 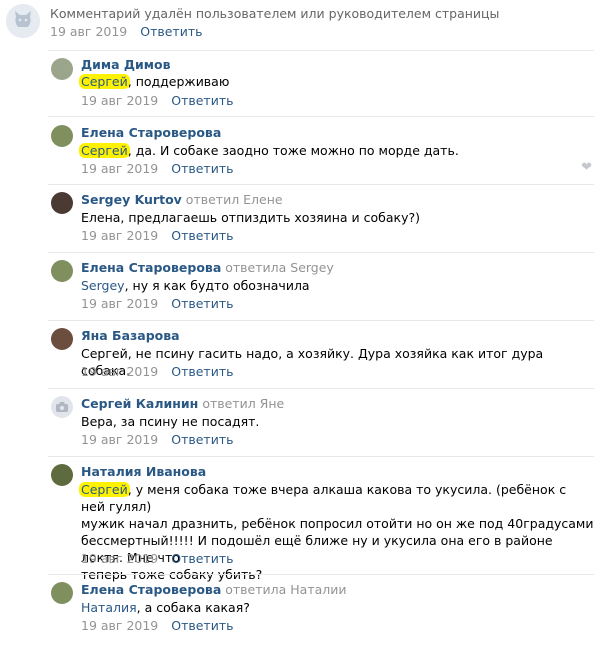 What do you see at coordinates (336, 81) in the screenshot?
I see `comment-text: Сергей, поддерживаю` at bounding box center [336, 81].